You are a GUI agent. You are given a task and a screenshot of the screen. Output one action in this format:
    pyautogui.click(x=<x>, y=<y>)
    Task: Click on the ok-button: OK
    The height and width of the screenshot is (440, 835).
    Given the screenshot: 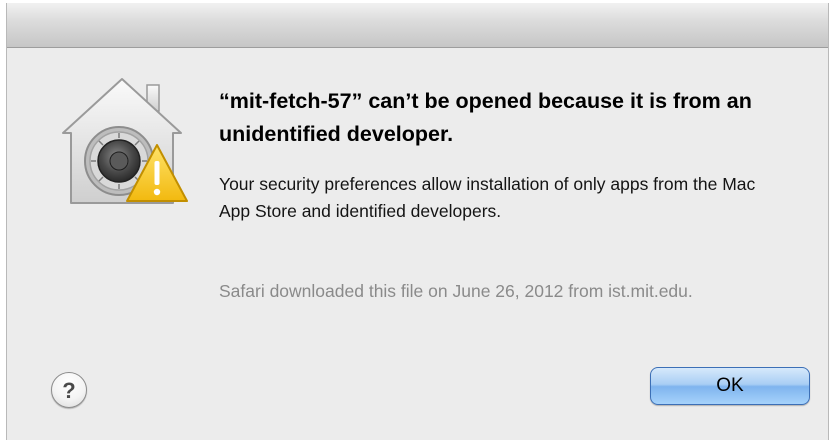 What is the action you would take?
    pyautogui.click(x=730, y=386)
    